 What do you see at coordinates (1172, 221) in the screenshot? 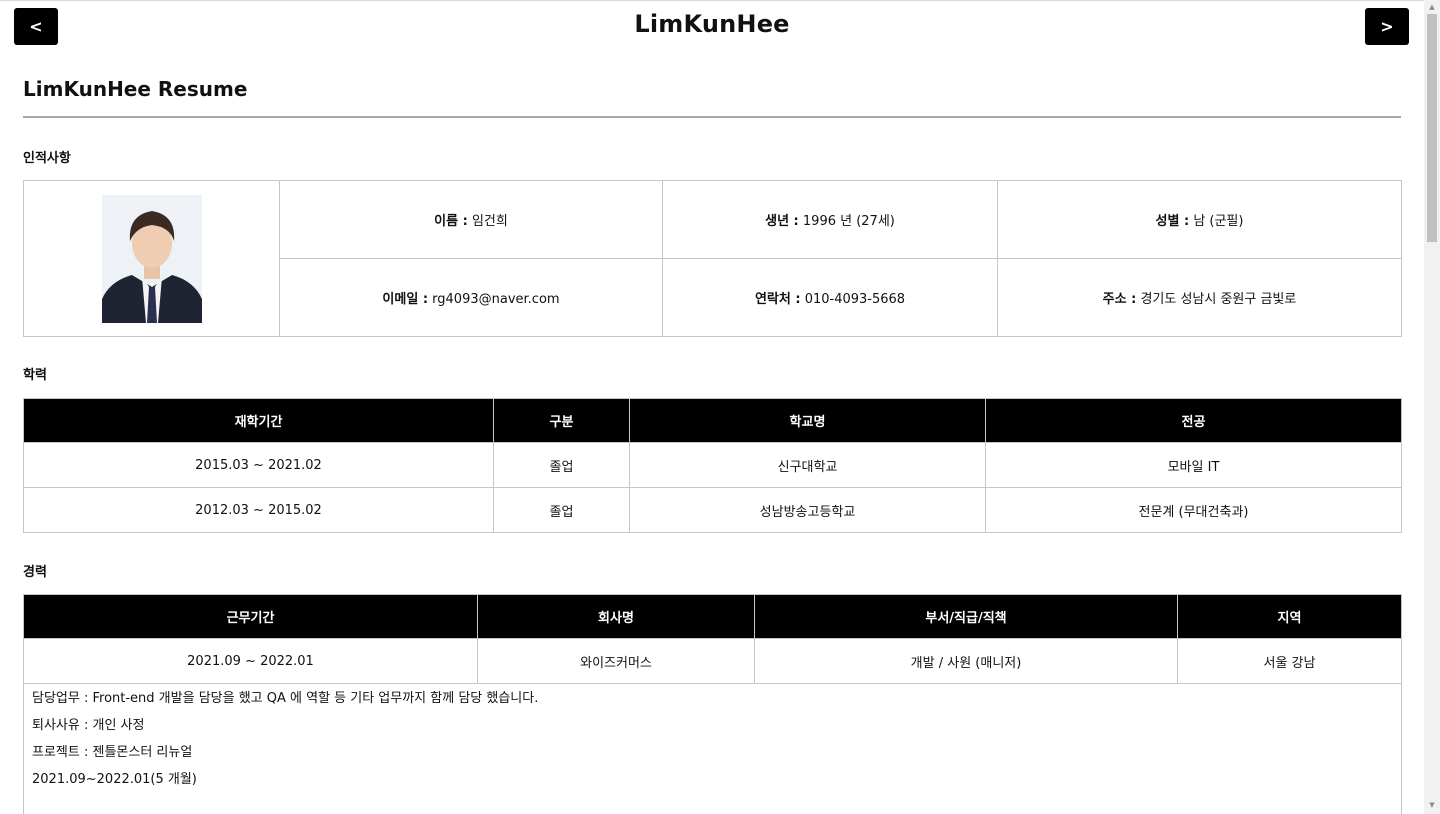
I see `gender-label: 성별 :` at bounding box center [1172, 221].